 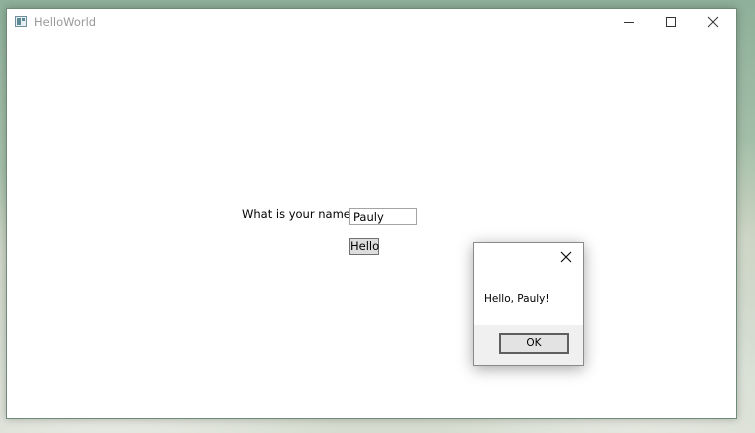 I want to click on minimize-icon, so click(x=629, y=22).